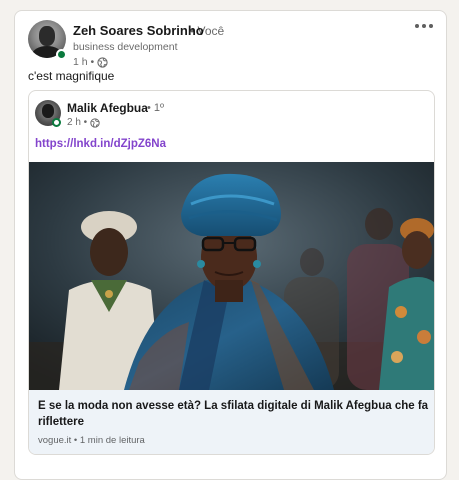 The image size is (459, 480). What do you see at coordinates (107, 108) in the screenshot?
I see `shared-author-name: Malik Afegbua` at bounding box center [107, 108].